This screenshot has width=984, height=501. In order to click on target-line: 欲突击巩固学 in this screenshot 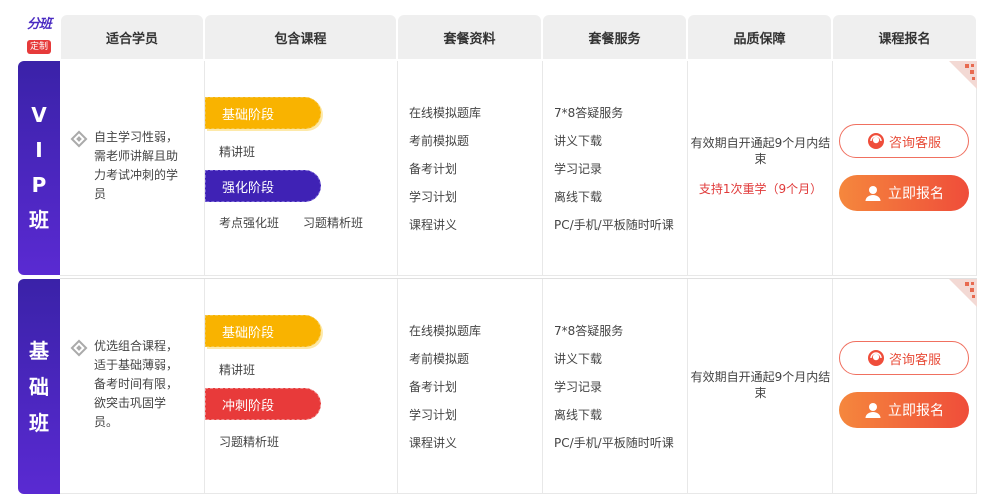, I will do `click(130, 403)`.